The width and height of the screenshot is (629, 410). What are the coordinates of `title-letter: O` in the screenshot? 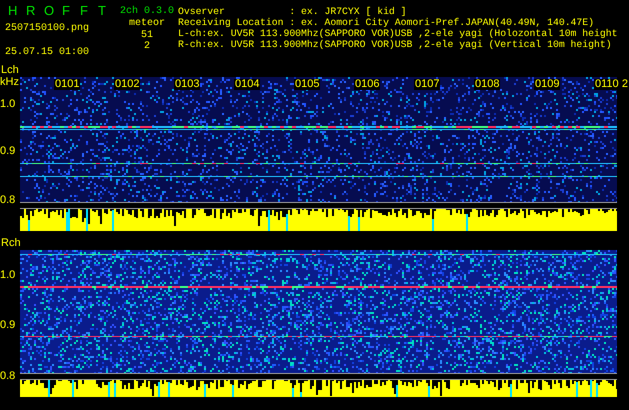 It's located at (48, 11).